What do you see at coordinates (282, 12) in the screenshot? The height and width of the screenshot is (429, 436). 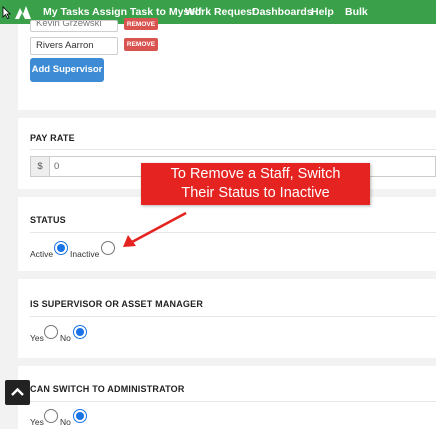 I see `nav-dashboards: Dashboards` at bounding box center [282, 12].